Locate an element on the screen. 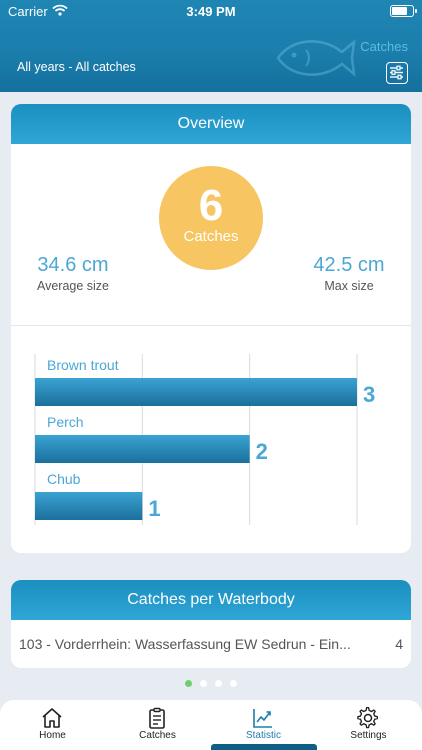  bar-value-label: 1 is located at coordinates (154, 508).